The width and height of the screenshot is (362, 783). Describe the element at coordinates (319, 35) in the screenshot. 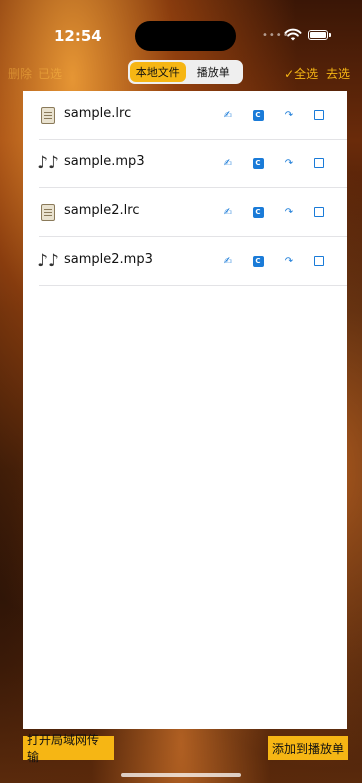

I see `battery-icon` at that location.